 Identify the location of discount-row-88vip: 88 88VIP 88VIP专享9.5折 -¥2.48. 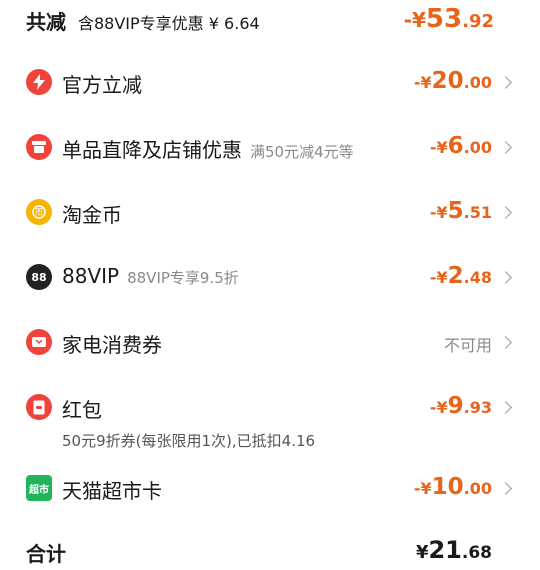
(270, 278).